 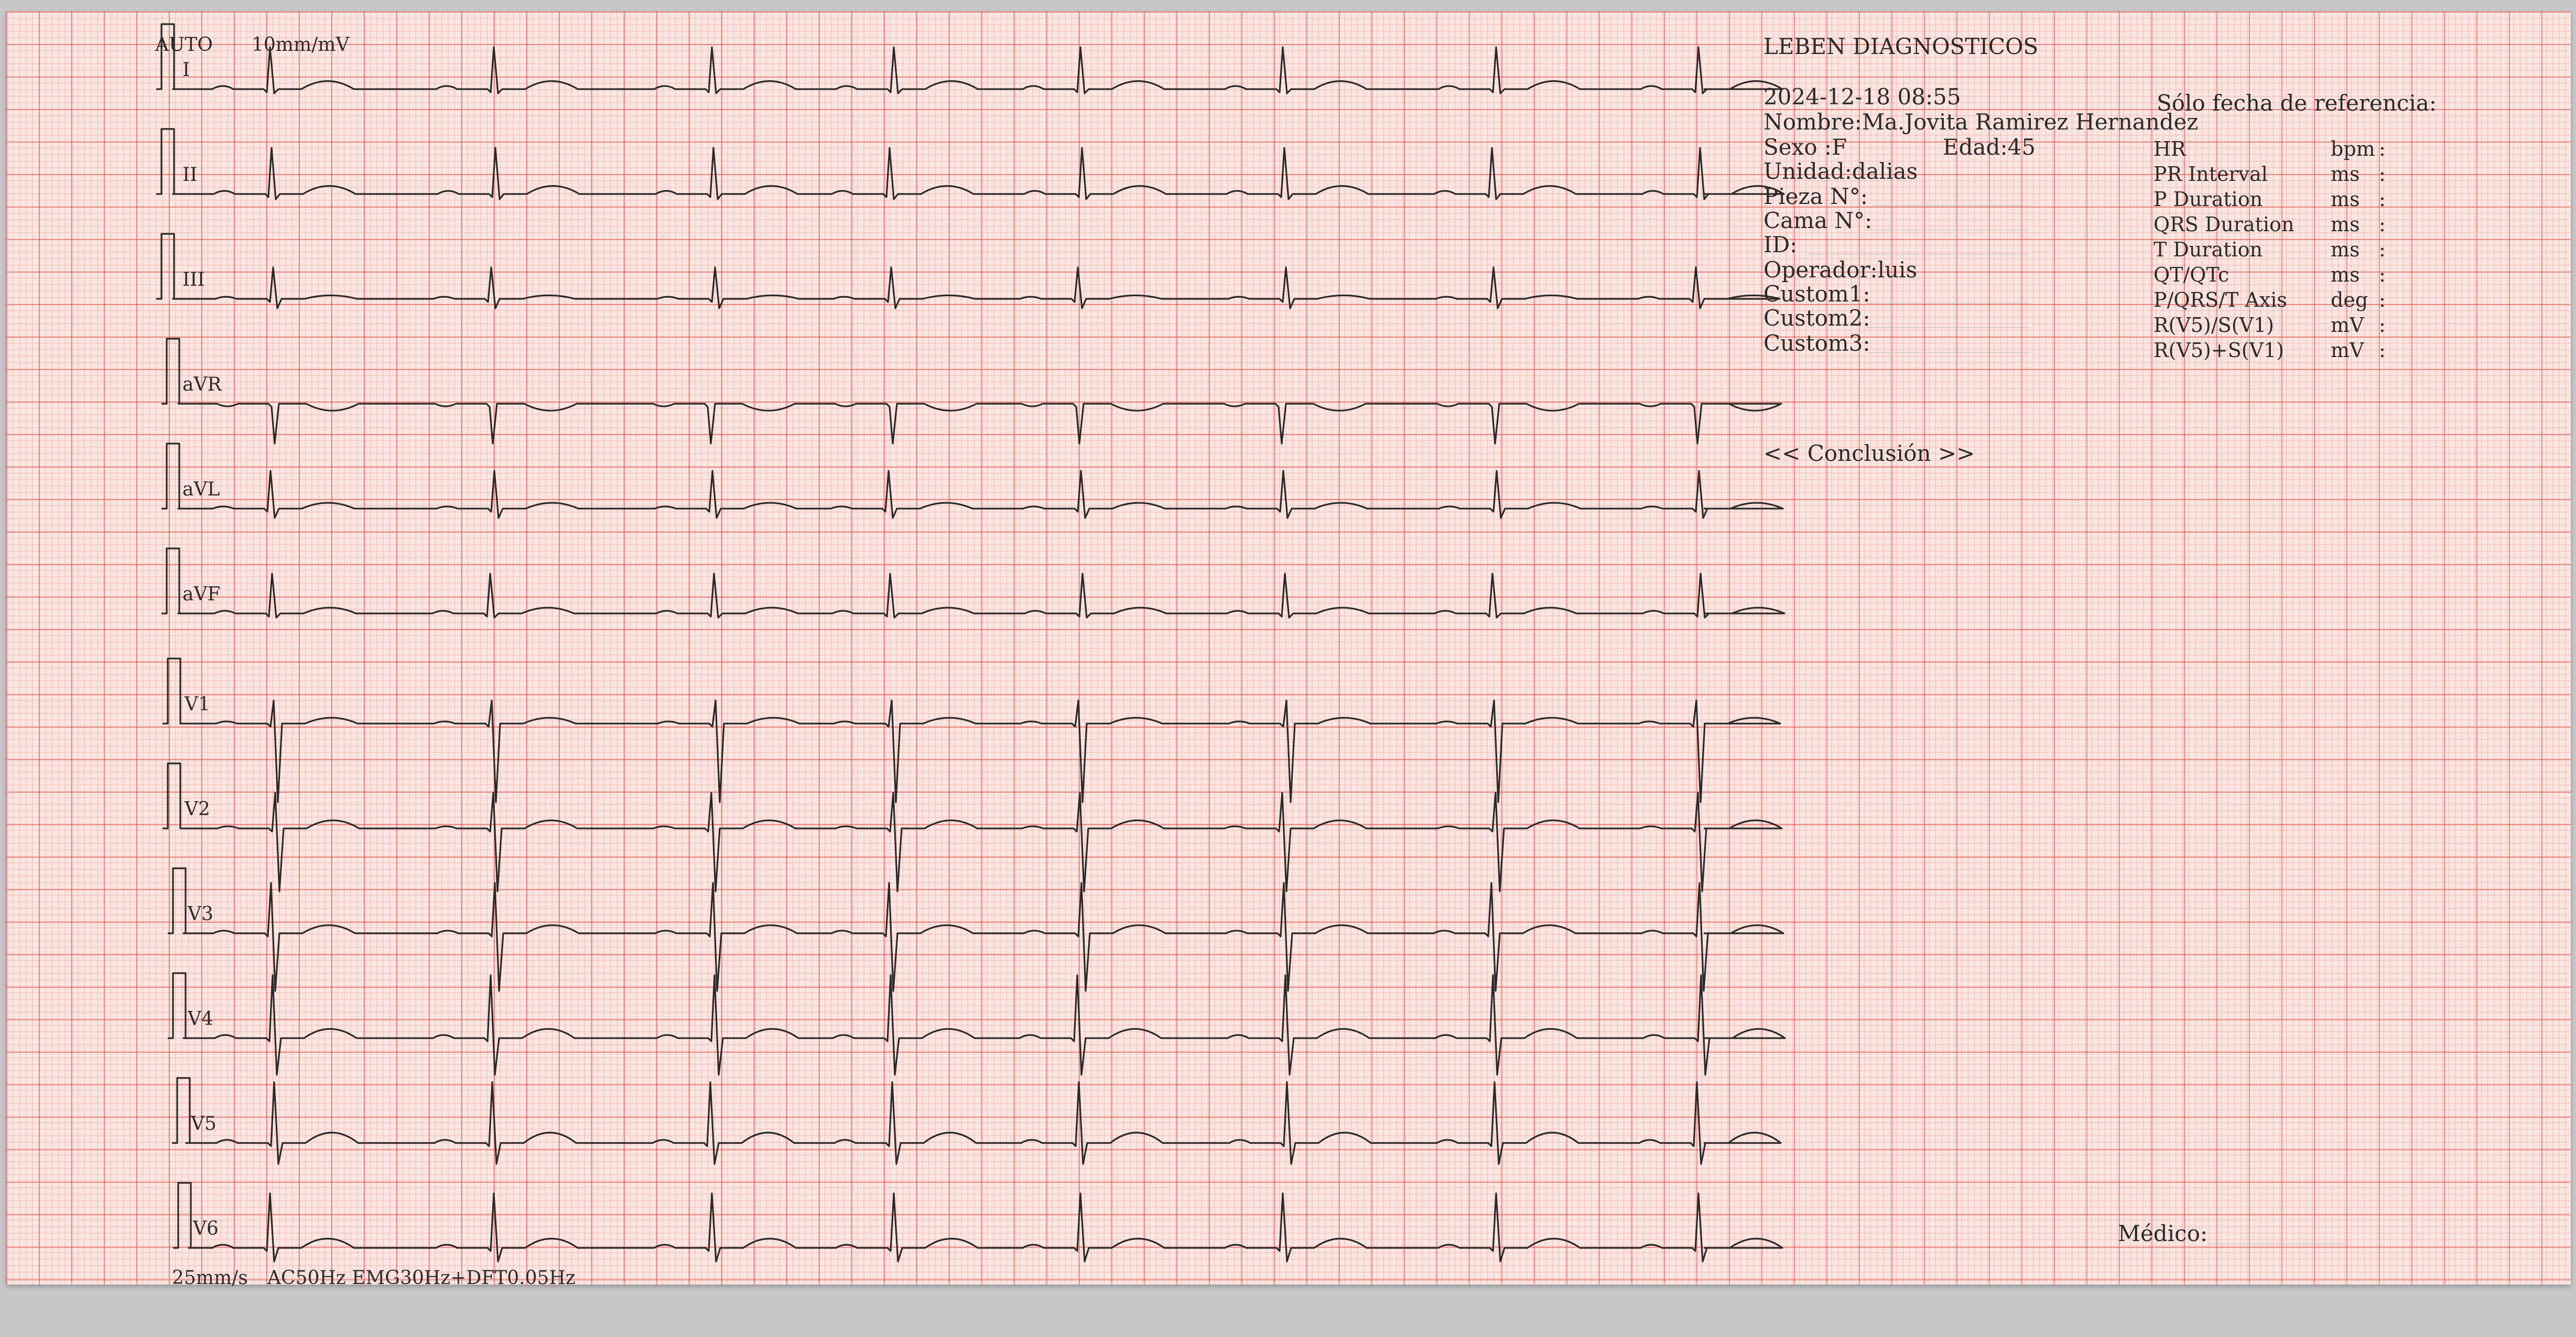 I want to click on patient-unit-label: Unidad:, so click(x=1807, y=171).